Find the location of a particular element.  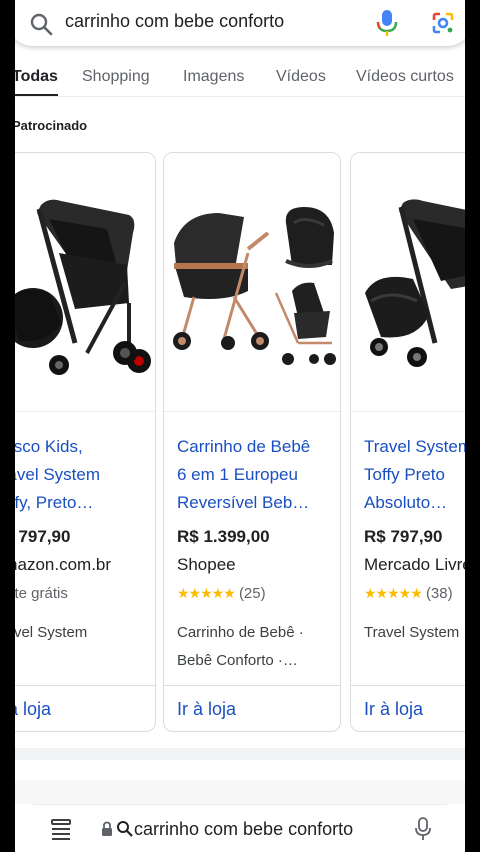

lock-icon is located at coordinates (107, 828).